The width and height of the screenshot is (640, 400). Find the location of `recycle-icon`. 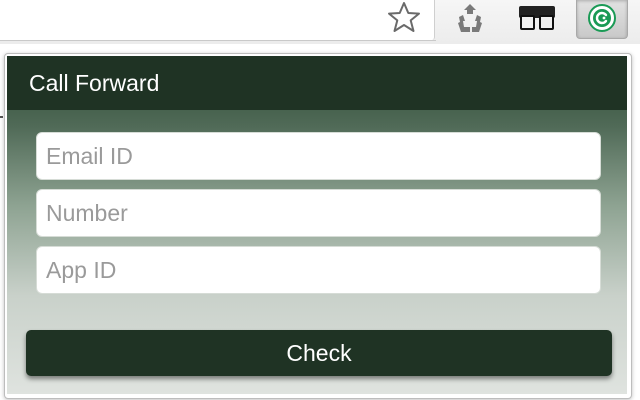

recycle-icon is located at coordinates (470, 18).